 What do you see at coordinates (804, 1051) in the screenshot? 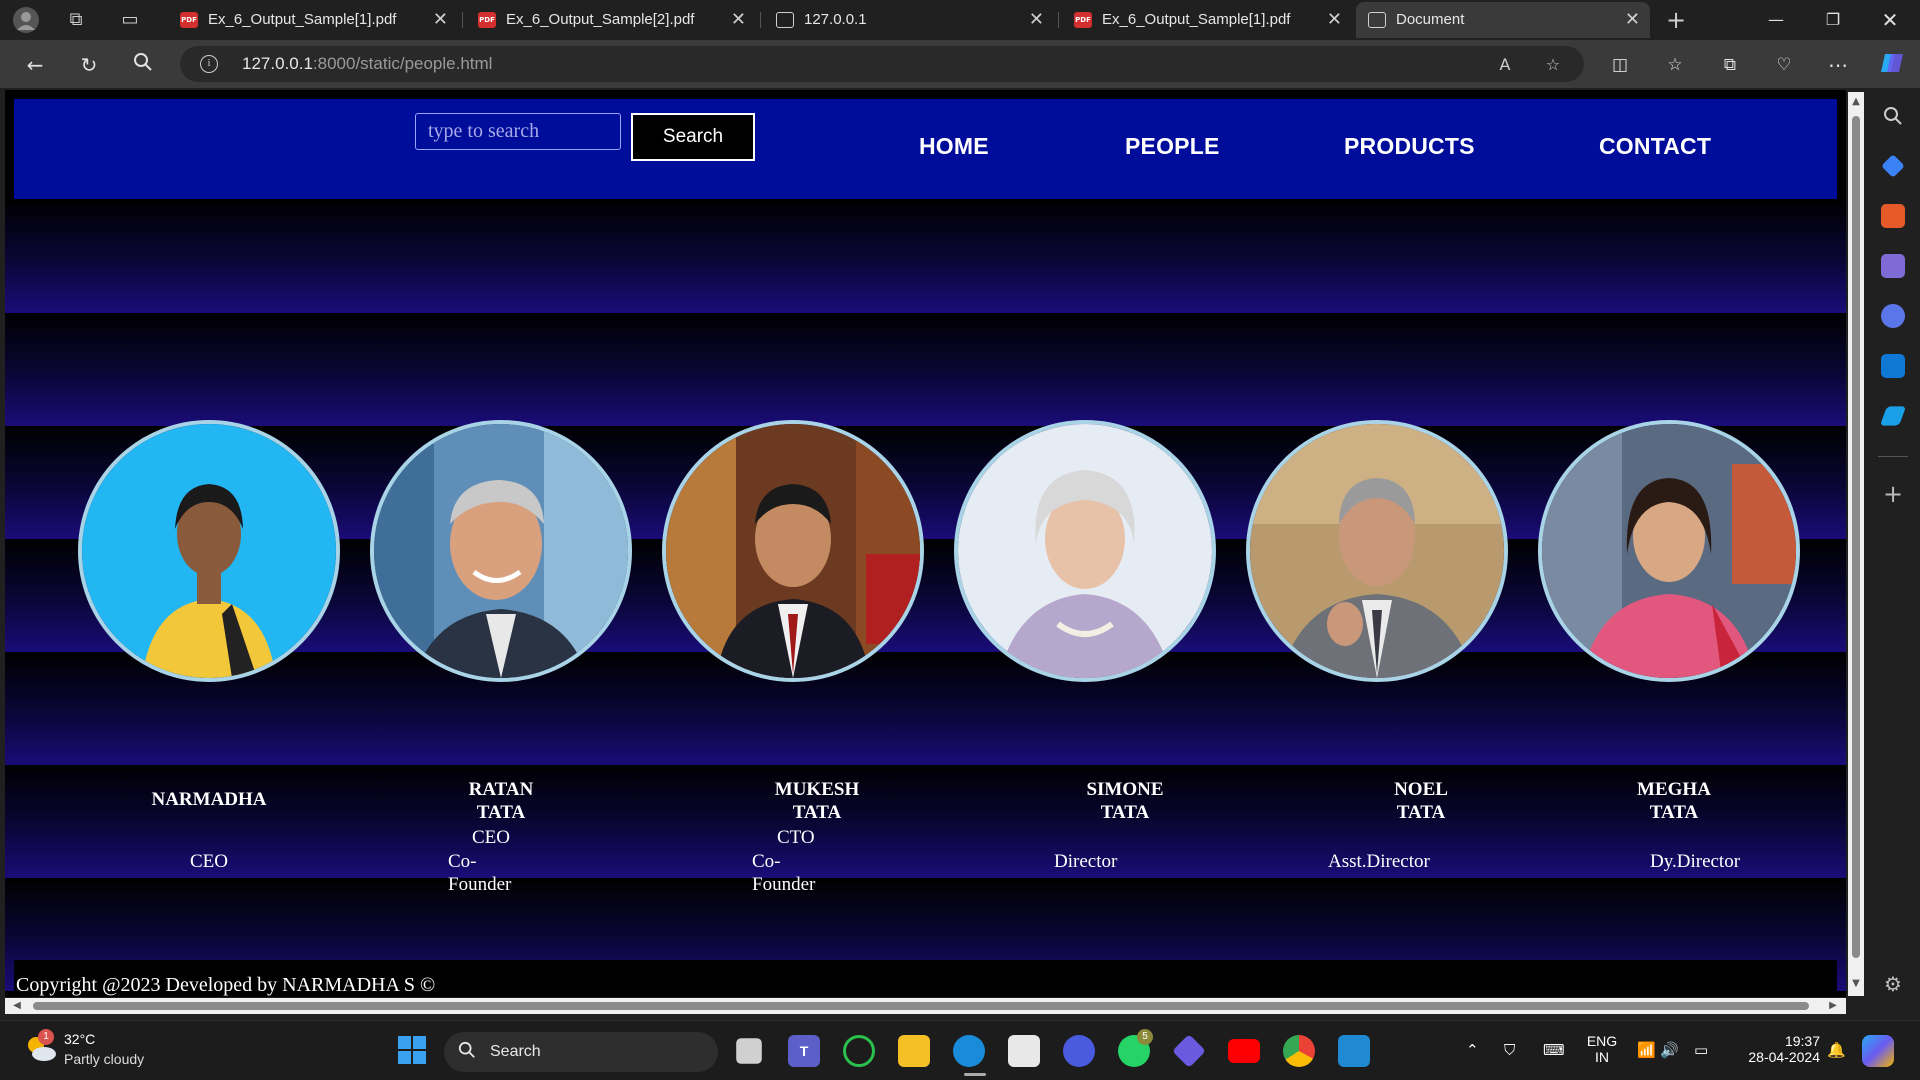
I see `teams-icon: T` at bounding box center [804, 1051].